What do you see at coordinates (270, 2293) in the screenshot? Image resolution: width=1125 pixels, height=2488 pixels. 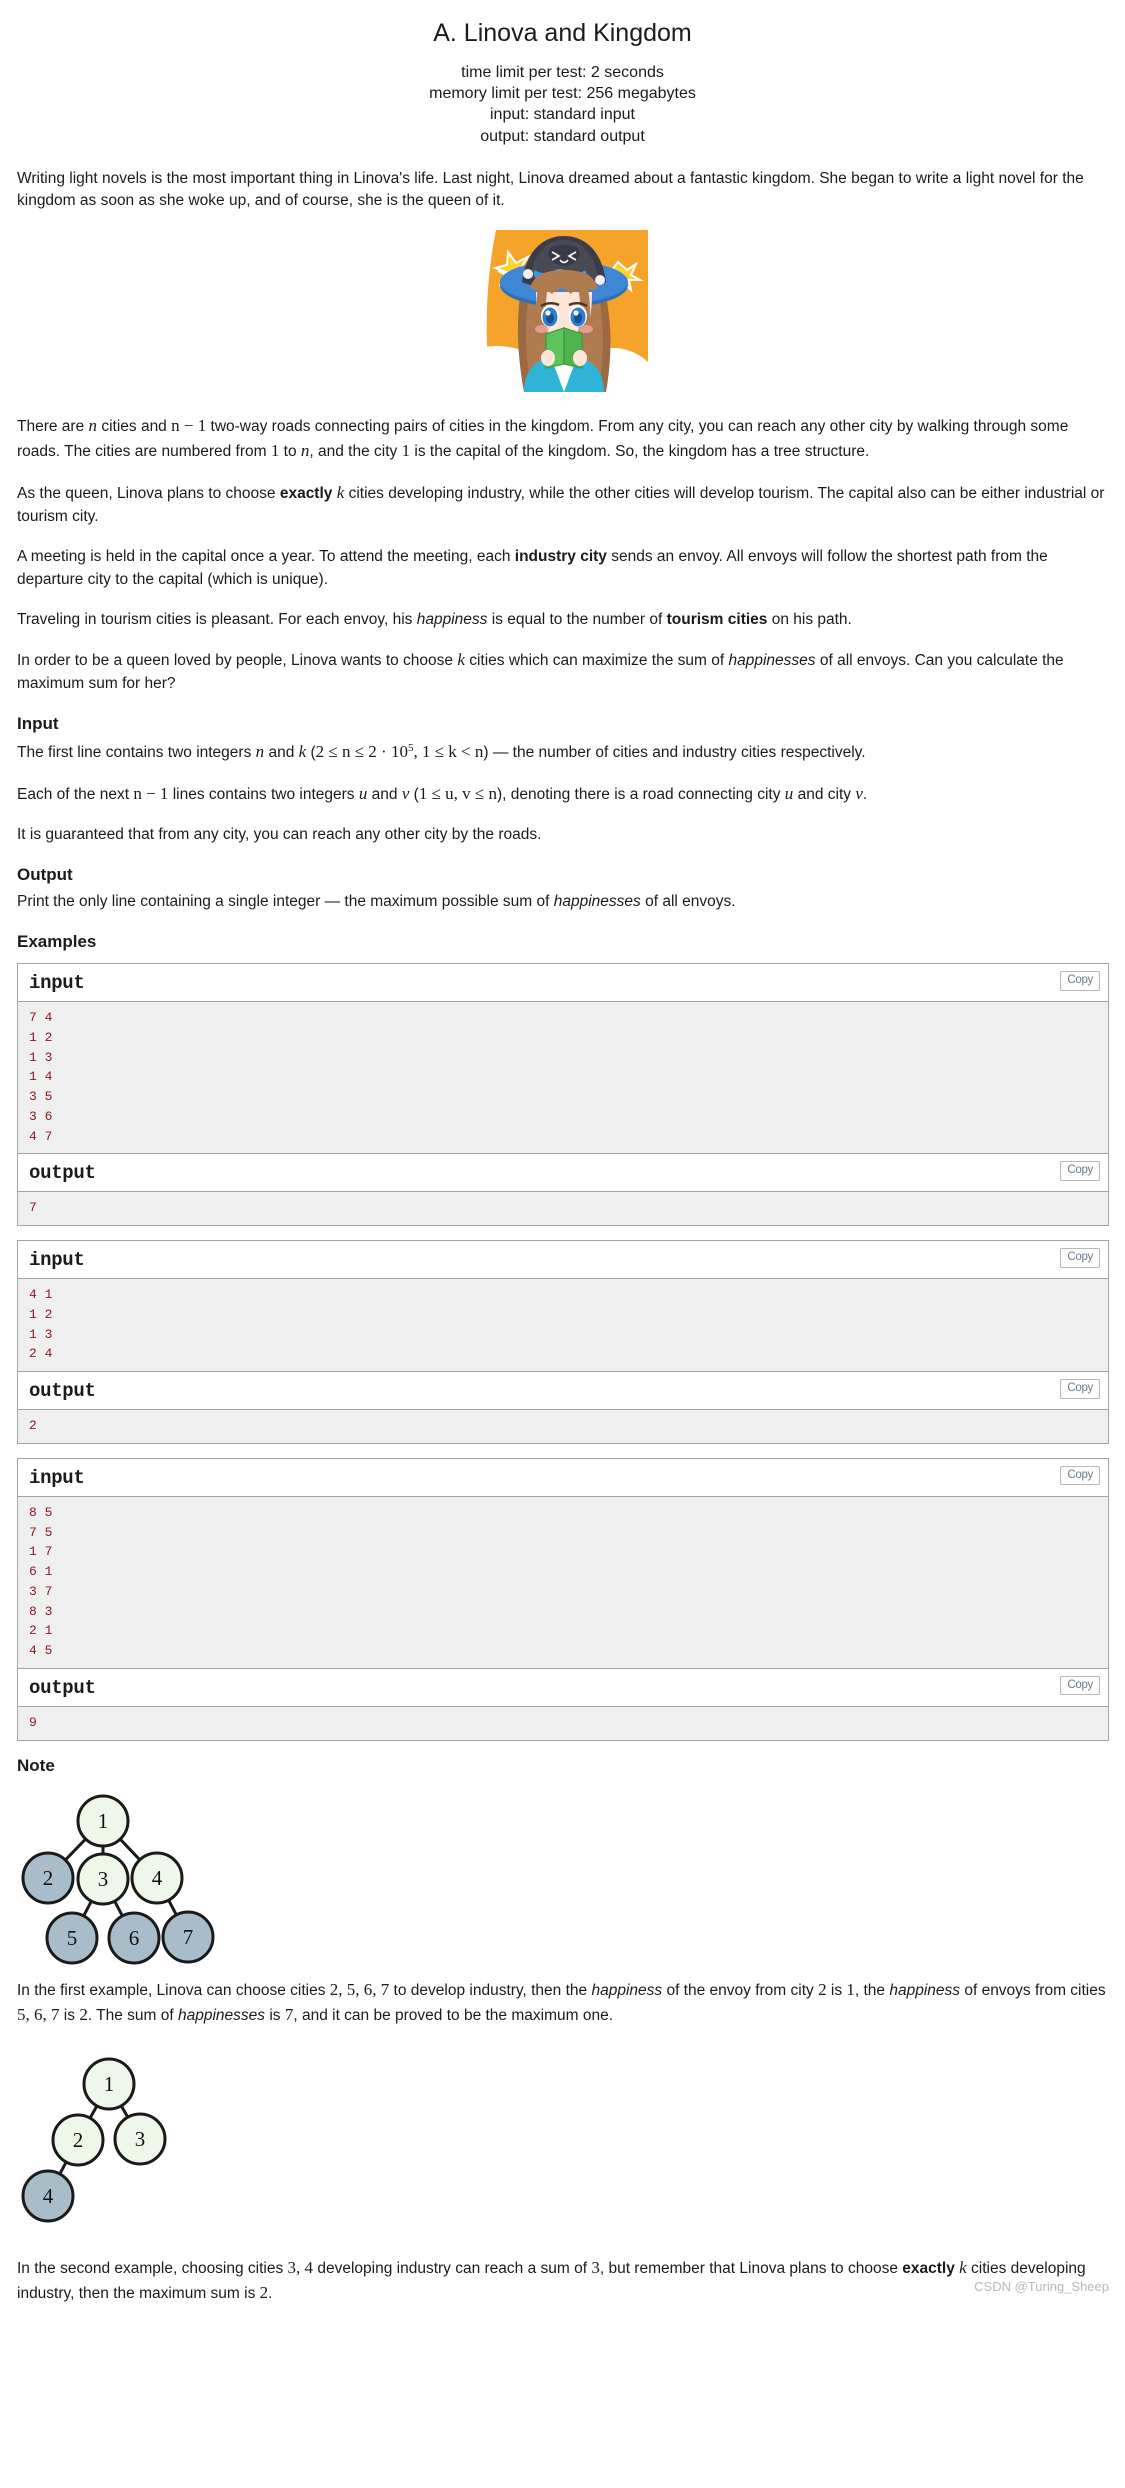 I see `note2-e: .` at bounding box center [270, 2293].